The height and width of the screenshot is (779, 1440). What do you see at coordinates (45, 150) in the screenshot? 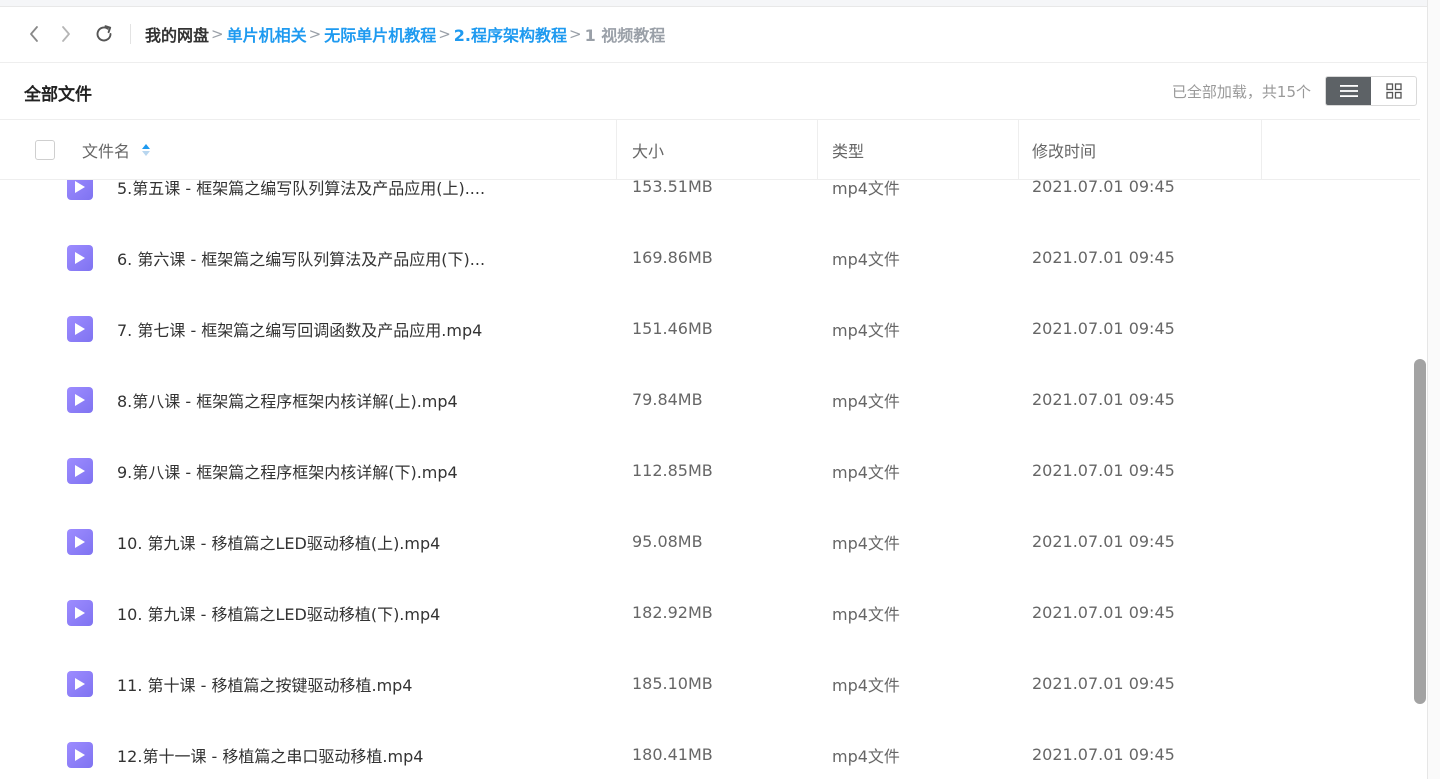
I see `select-all-checkbox` at bounding box center [45, 150].